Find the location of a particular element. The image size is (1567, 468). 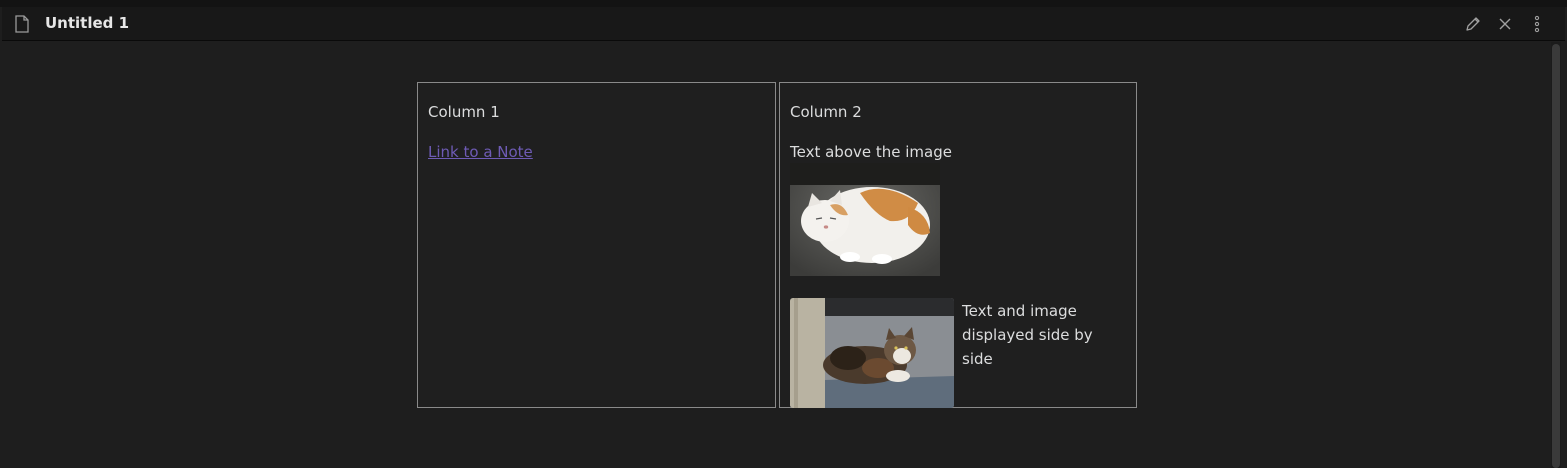

vertical-scrollbar is located at coordinates (1556, 255).